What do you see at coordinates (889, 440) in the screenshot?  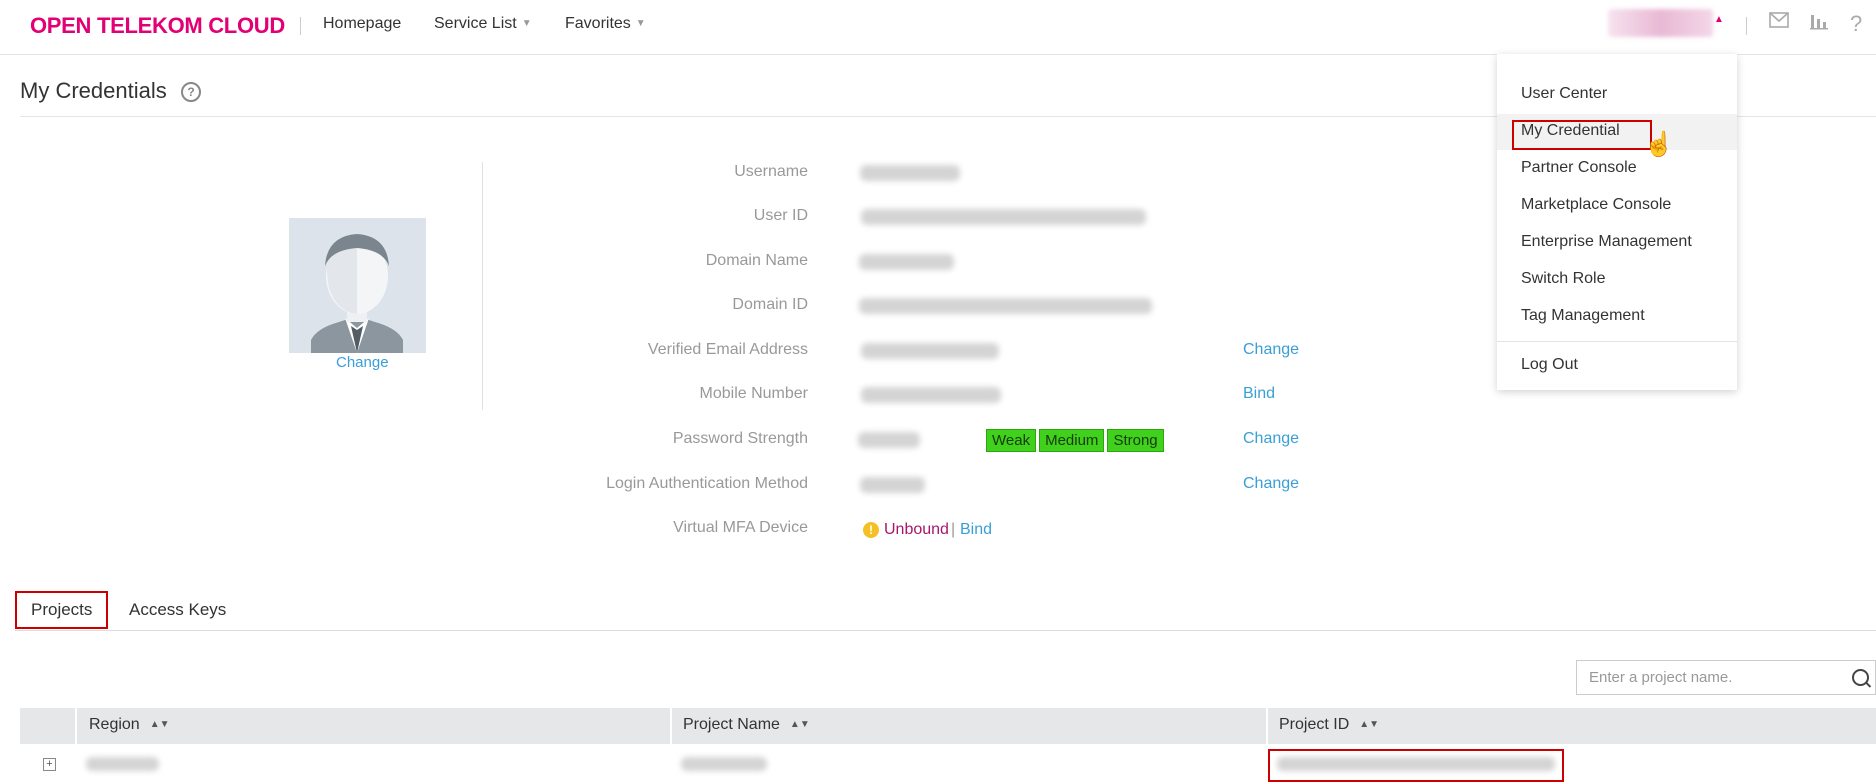 I see `password-value` at bounding box center [889, 440].